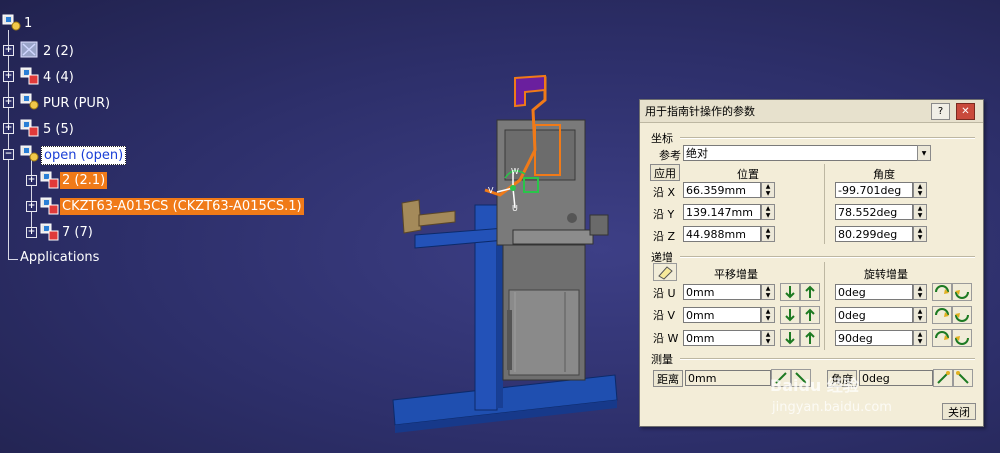 The image size is (1000, 453). I want to click on angle-z-input: 80.299deg, so click(874, 234).